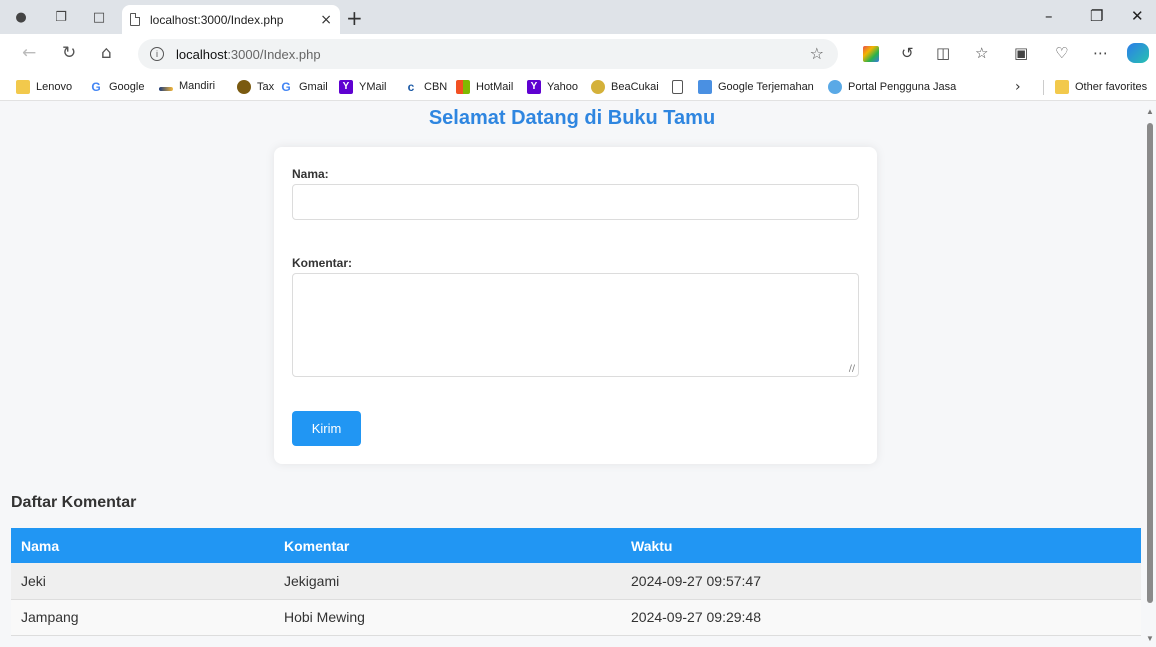 The width and height of the screenshot is (1156, 647). What do you see at coordinates (106, 53) in the screenshot?
I see `home-icon: ⌂` at bounding box center [106, 53].